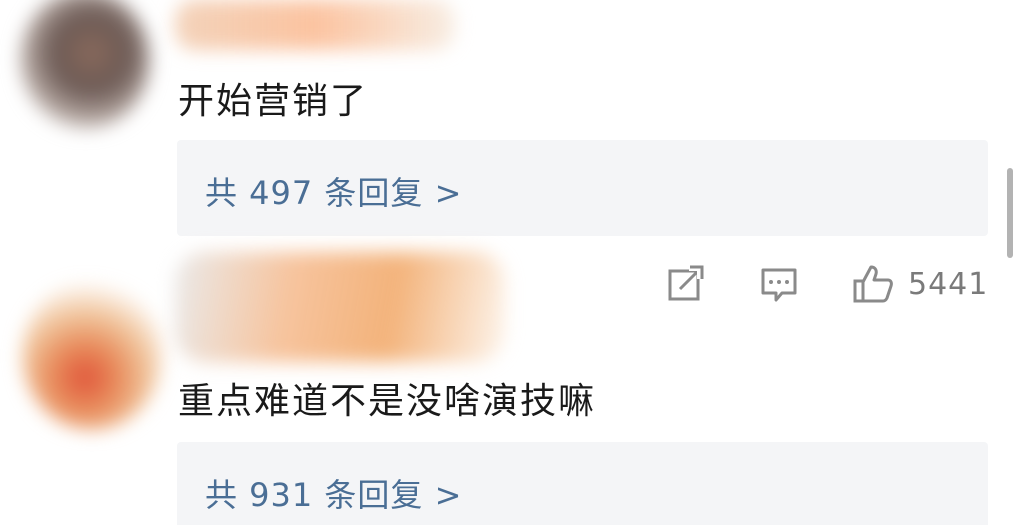 The height and width of the screenshot is (525, 1024). I want to click on comment-text: 开始营销了, so click(273, 101).